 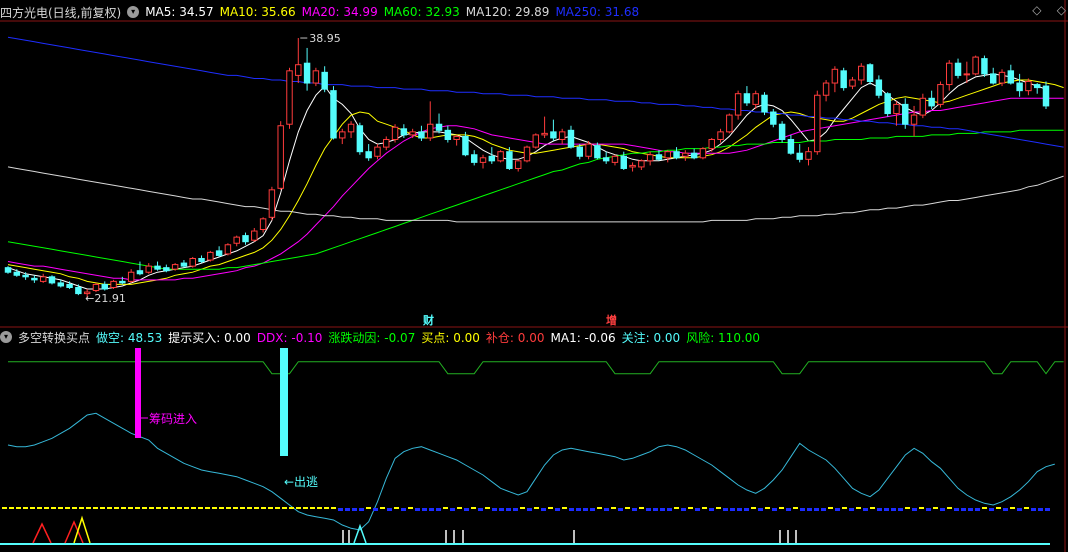 What do you see at coordinates (428, 320) in the screenshot?
I see `finance-tag: 财` at bounding box center [428, 320].